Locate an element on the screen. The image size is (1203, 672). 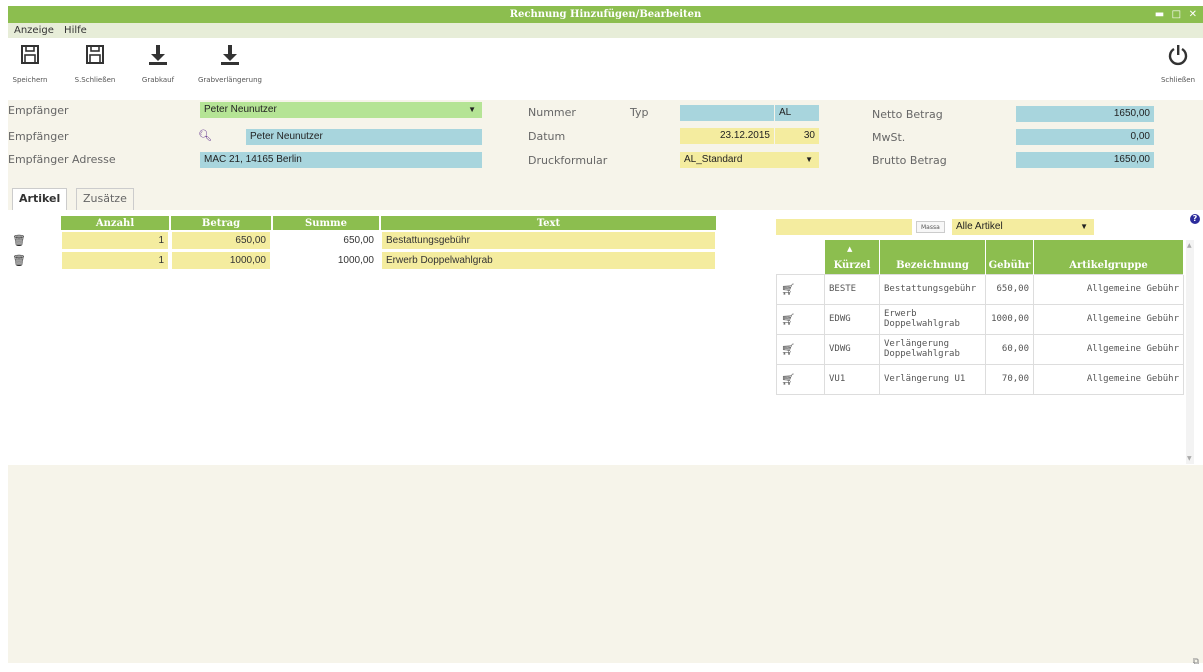
text-input: Bestattungsgebühr is located at coordinates (548, 240).